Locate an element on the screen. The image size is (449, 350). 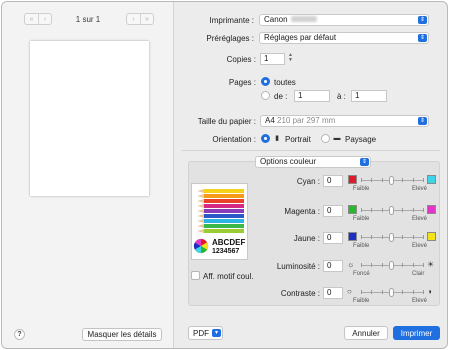
presets-popup: Réglages par défaut ⇕ is located at coordinates (344, 38).